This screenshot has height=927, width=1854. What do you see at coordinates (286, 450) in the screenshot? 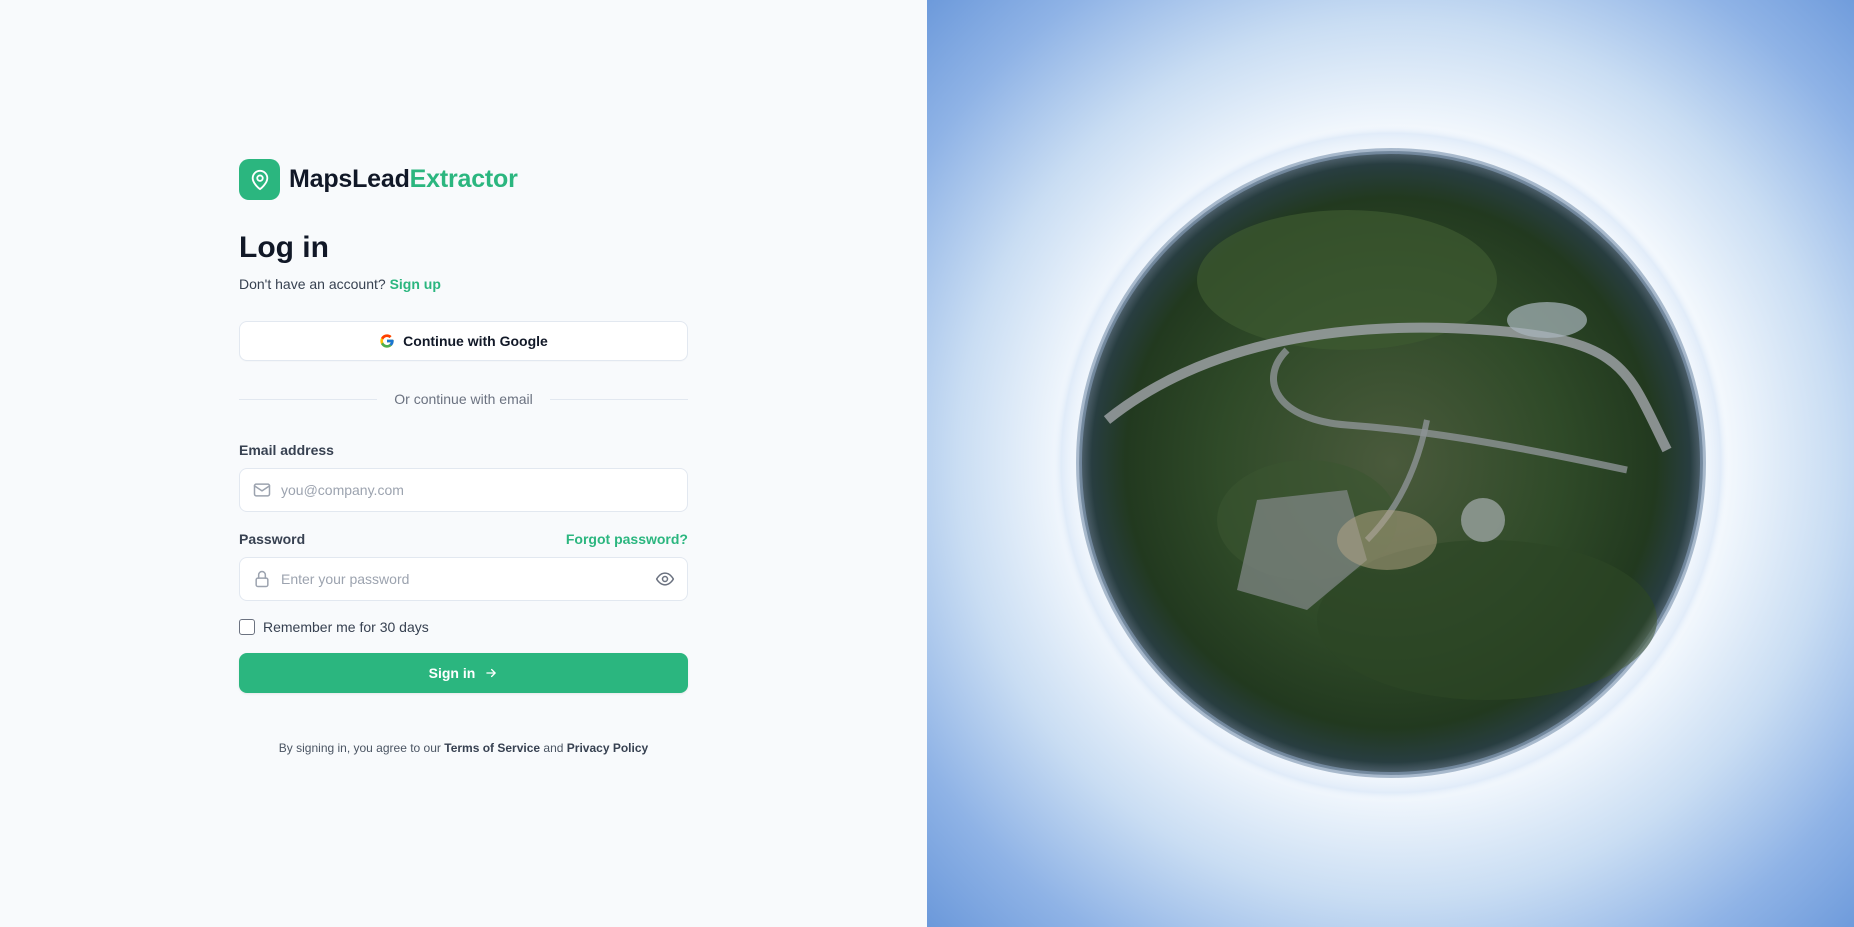
I see `email-label: Email address` at bounding box center [286, 450].